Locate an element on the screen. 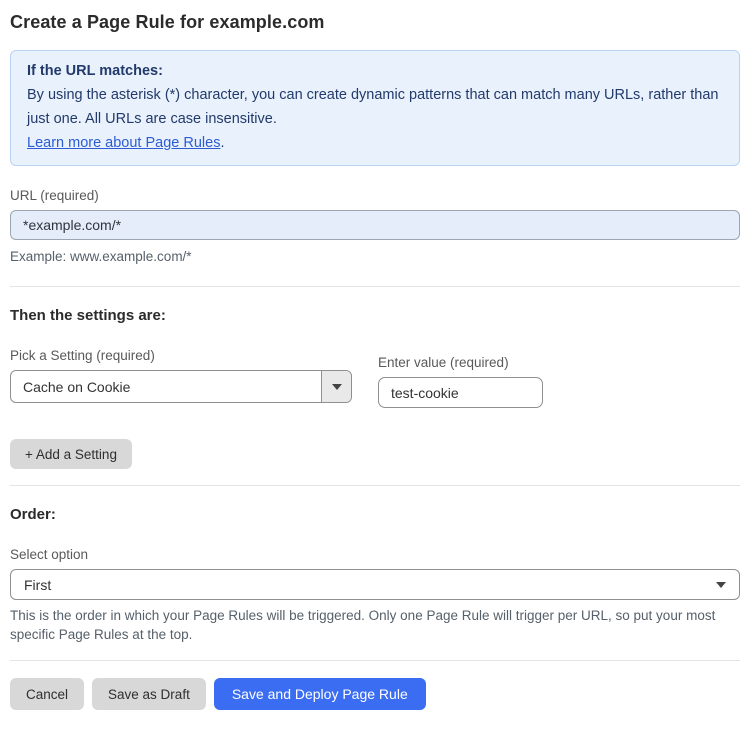 This screenshot has width=750, height=730. cancel-button: Cancel is located at coordinates (47, 694).